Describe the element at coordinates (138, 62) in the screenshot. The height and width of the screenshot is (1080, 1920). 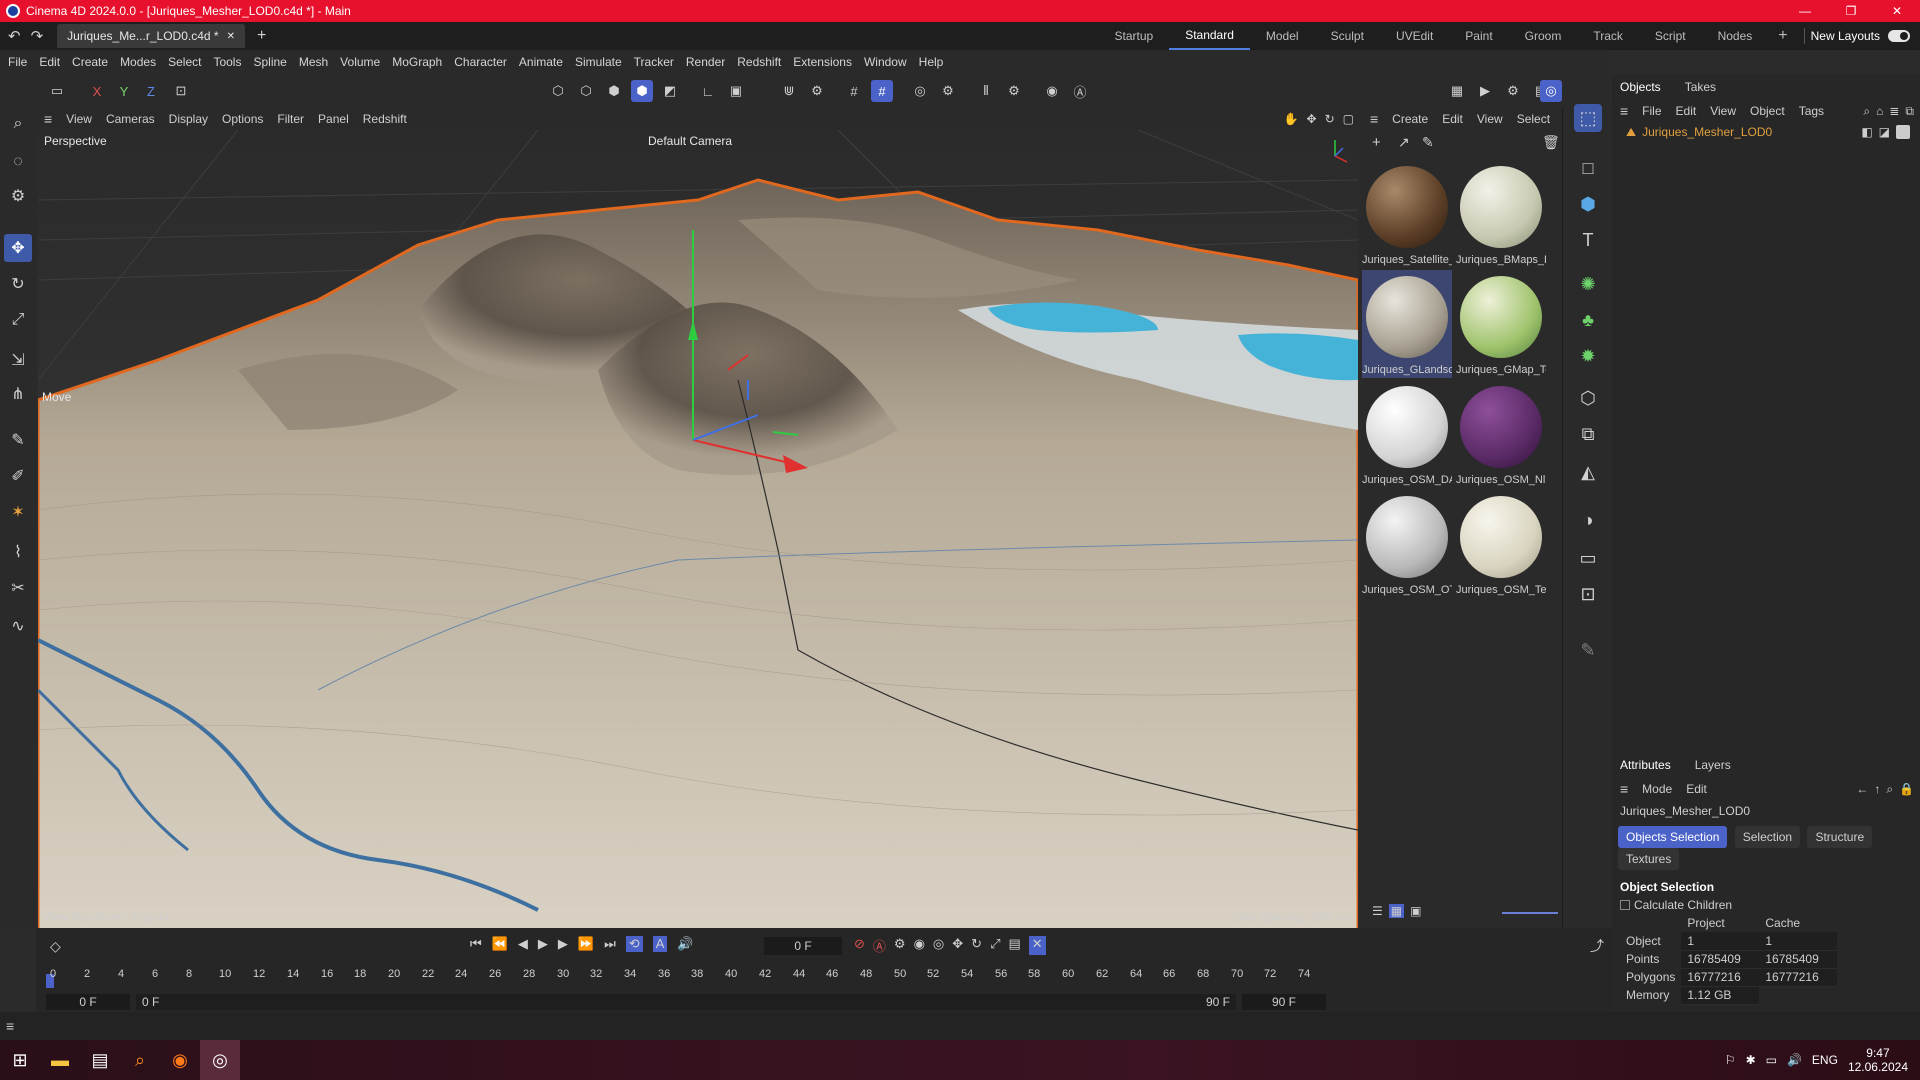
I see `menu-modes: Modes` at that location.